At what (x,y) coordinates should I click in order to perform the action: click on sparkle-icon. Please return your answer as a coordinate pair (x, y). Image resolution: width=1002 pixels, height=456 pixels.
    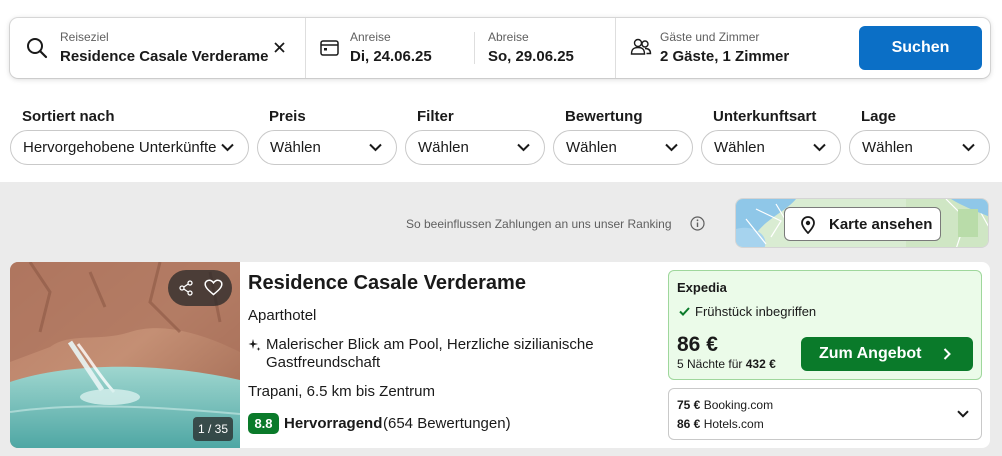
    Looking at the image, I should click on (254, 345).